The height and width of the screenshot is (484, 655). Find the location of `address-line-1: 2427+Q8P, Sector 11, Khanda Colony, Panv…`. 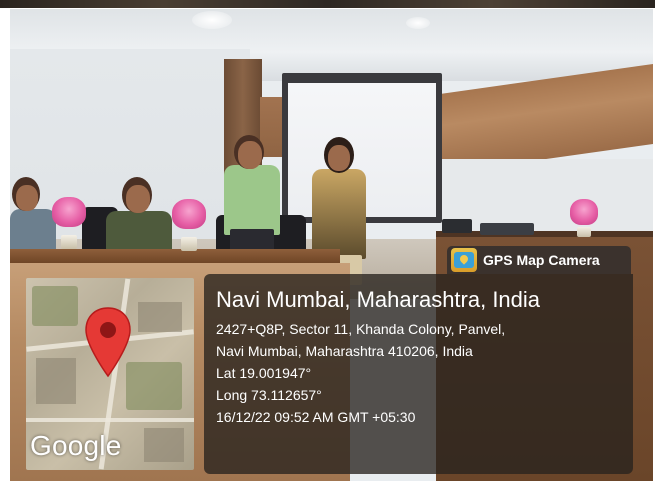

address-line-1: 2427+Q8P, Sector 11, Khanda Colony, Panv… is located at coordinates (361, 329).